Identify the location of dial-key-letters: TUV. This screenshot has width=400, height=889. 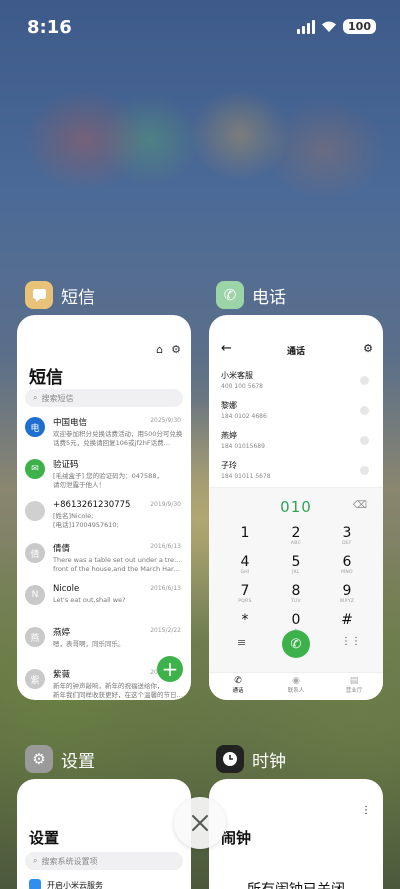
(296, 601).